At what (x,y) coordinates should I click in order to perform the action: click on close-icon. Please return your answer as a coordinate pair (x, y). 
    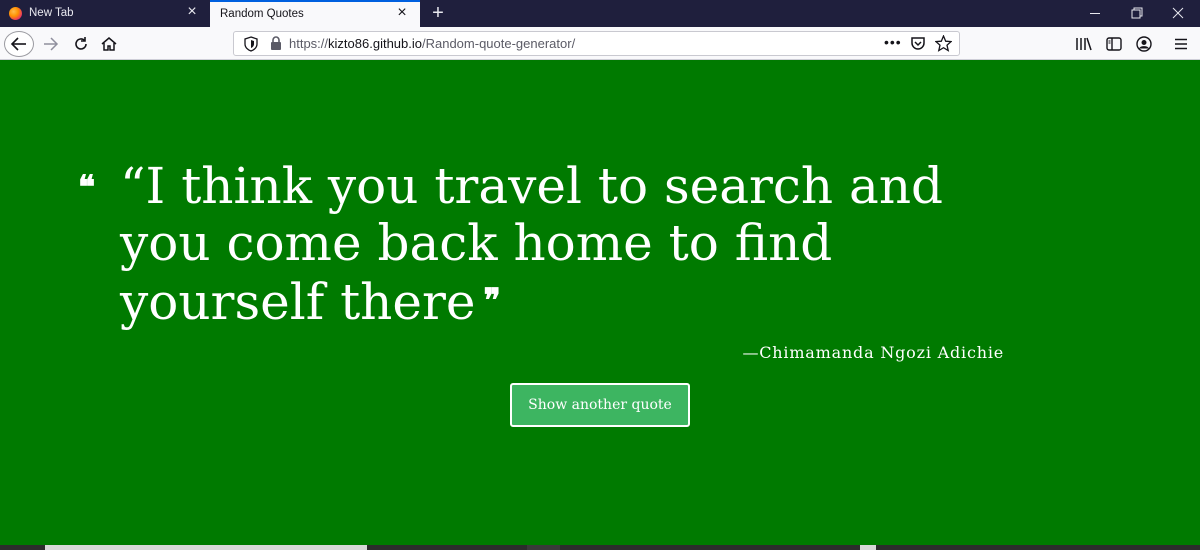
    Looking at the image, I should click on (1178, 13).